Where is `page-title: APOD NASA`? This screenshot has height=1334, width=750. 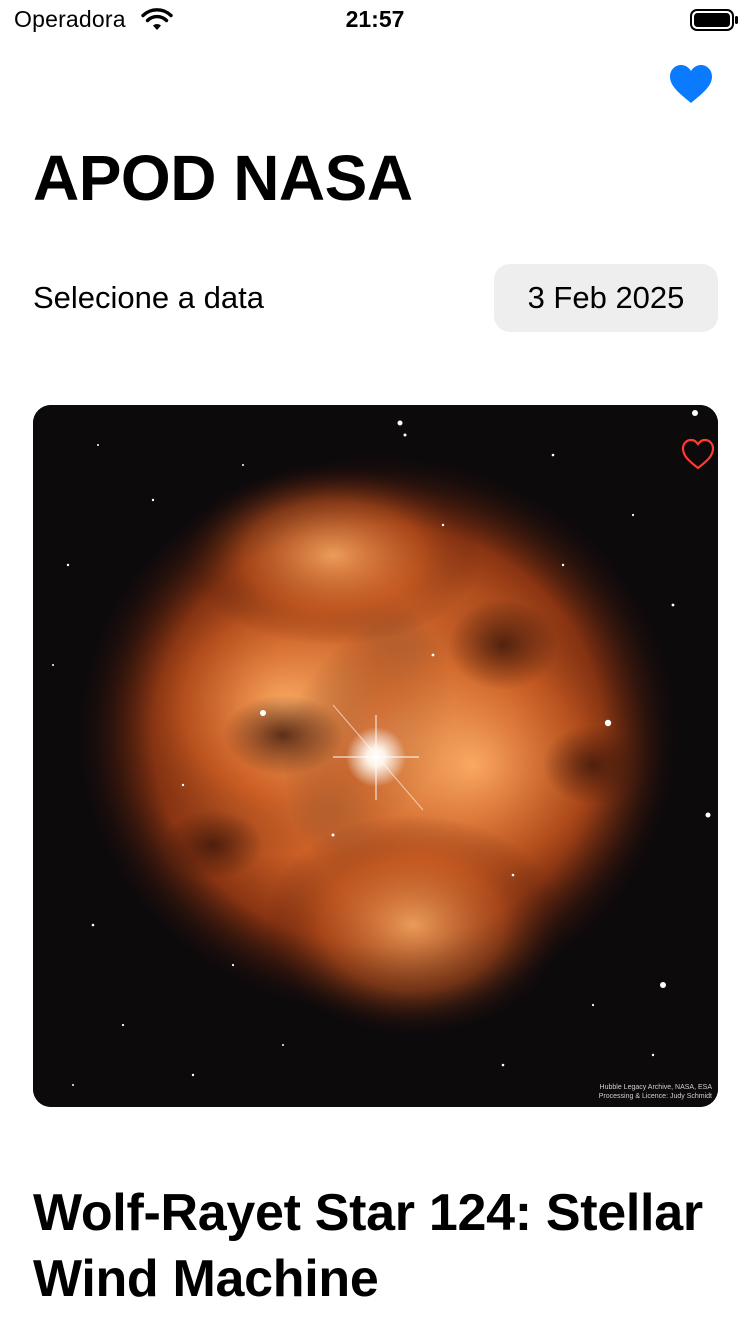 page-title: APOD NASA is located at coordinates (223, 178).